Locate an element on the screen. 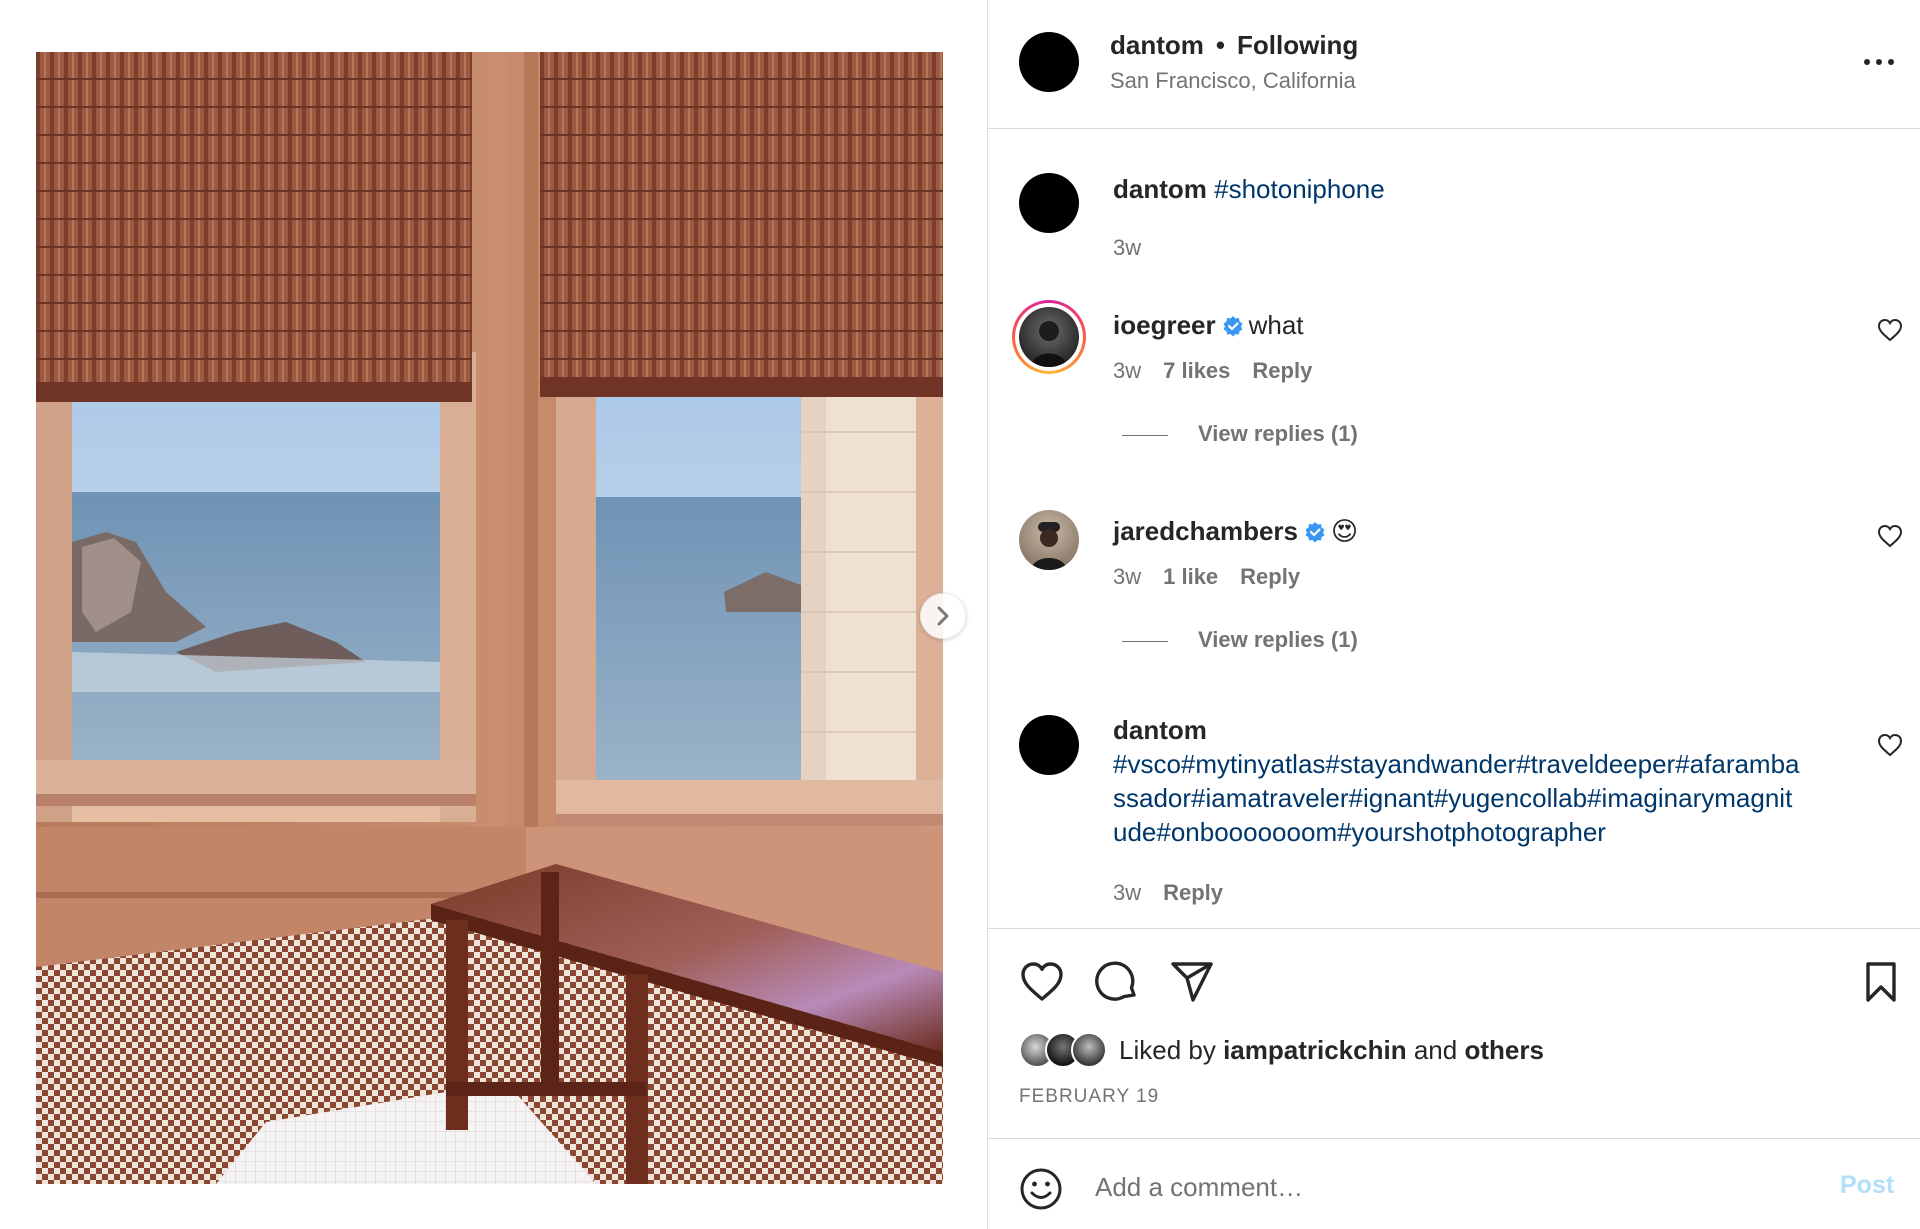  share-button is located at coordinates (1192, 982).